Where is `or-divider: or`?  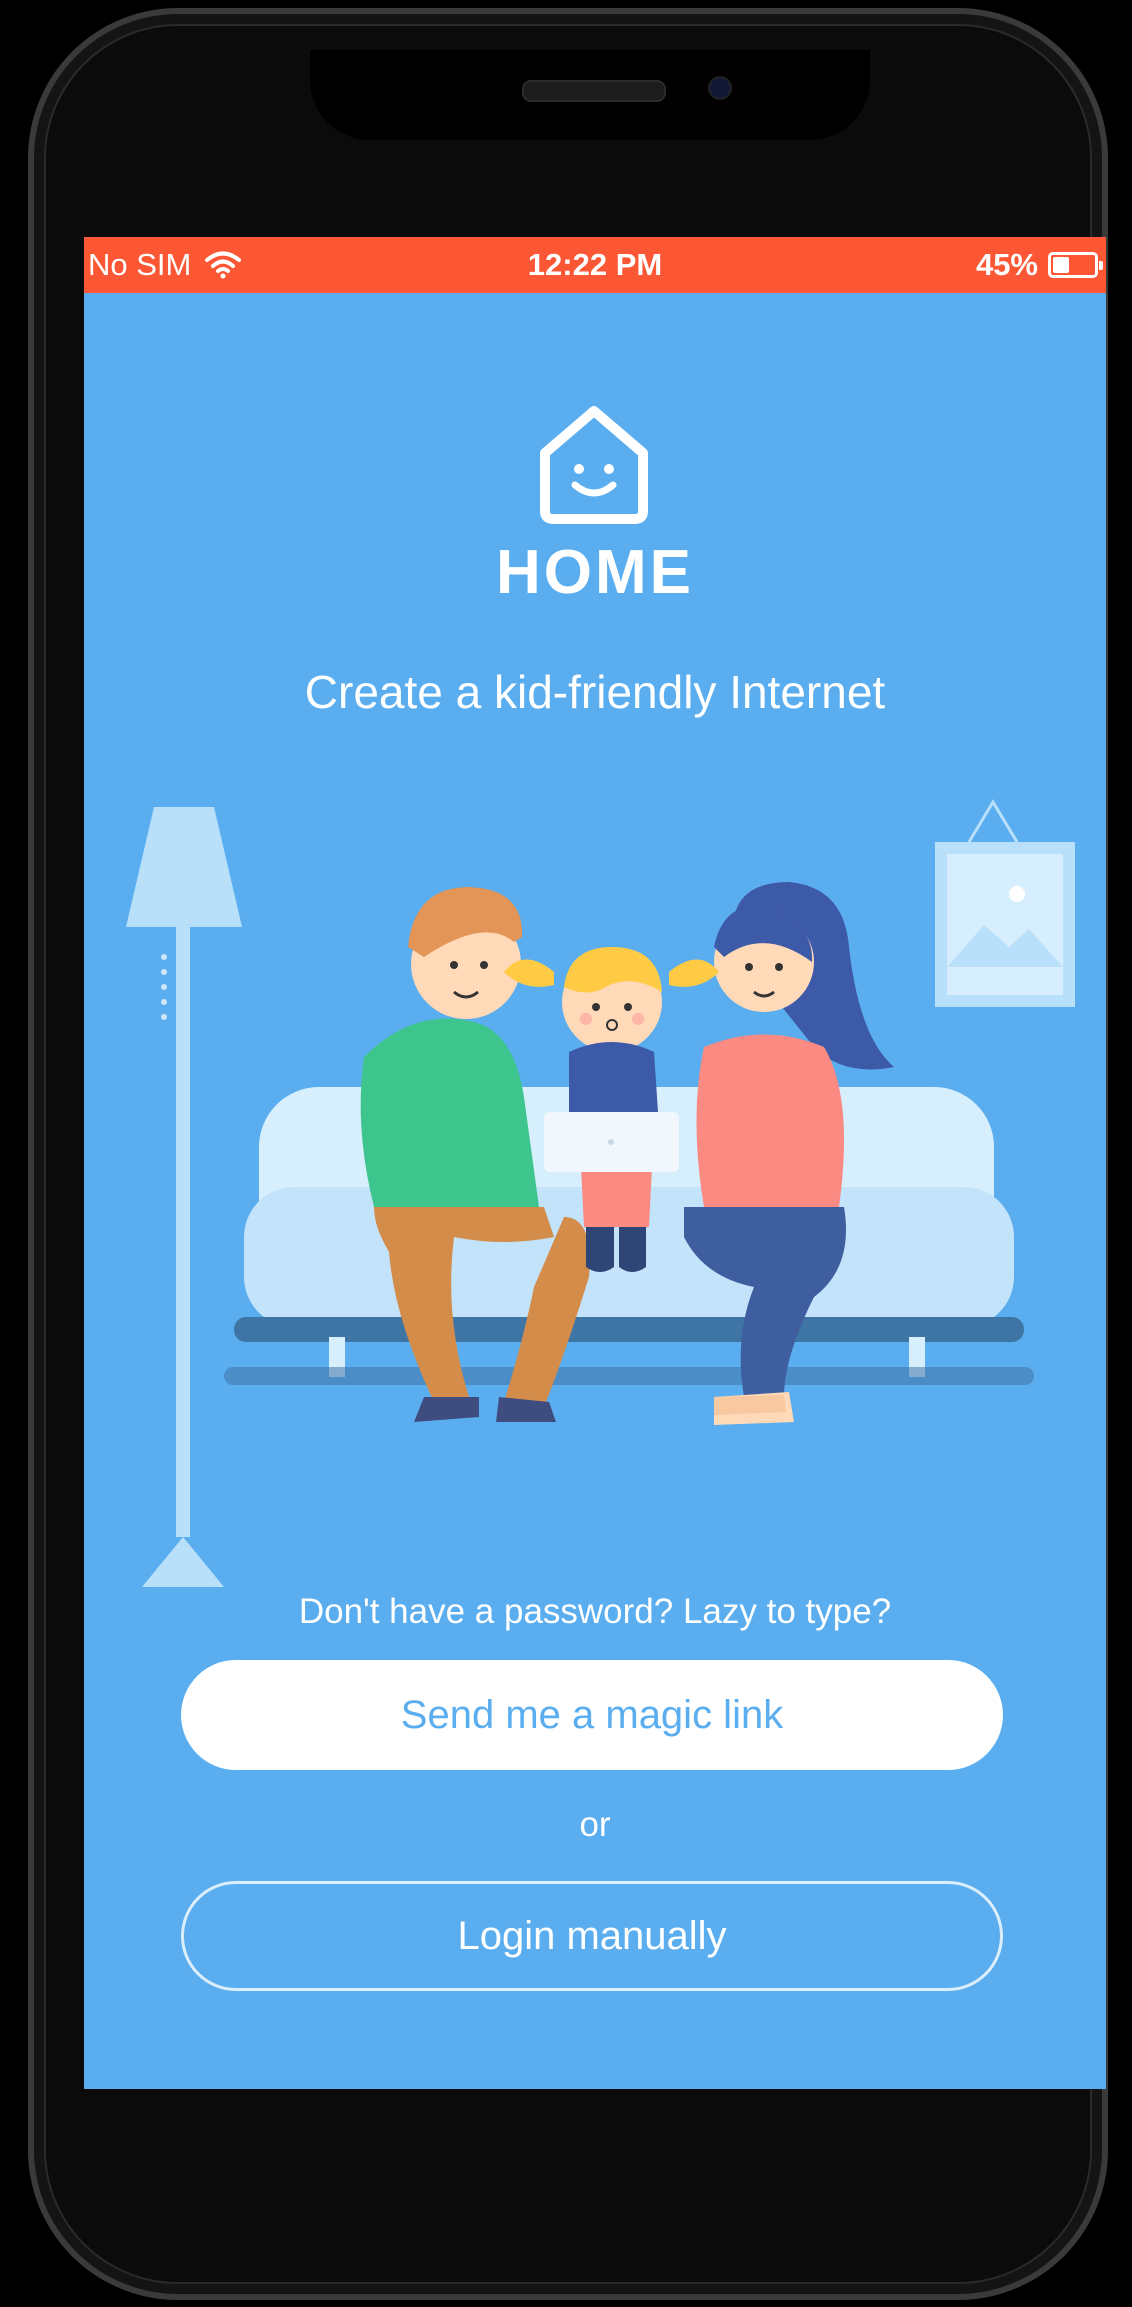 or-divider: or is located at coordinates (595, 1824).